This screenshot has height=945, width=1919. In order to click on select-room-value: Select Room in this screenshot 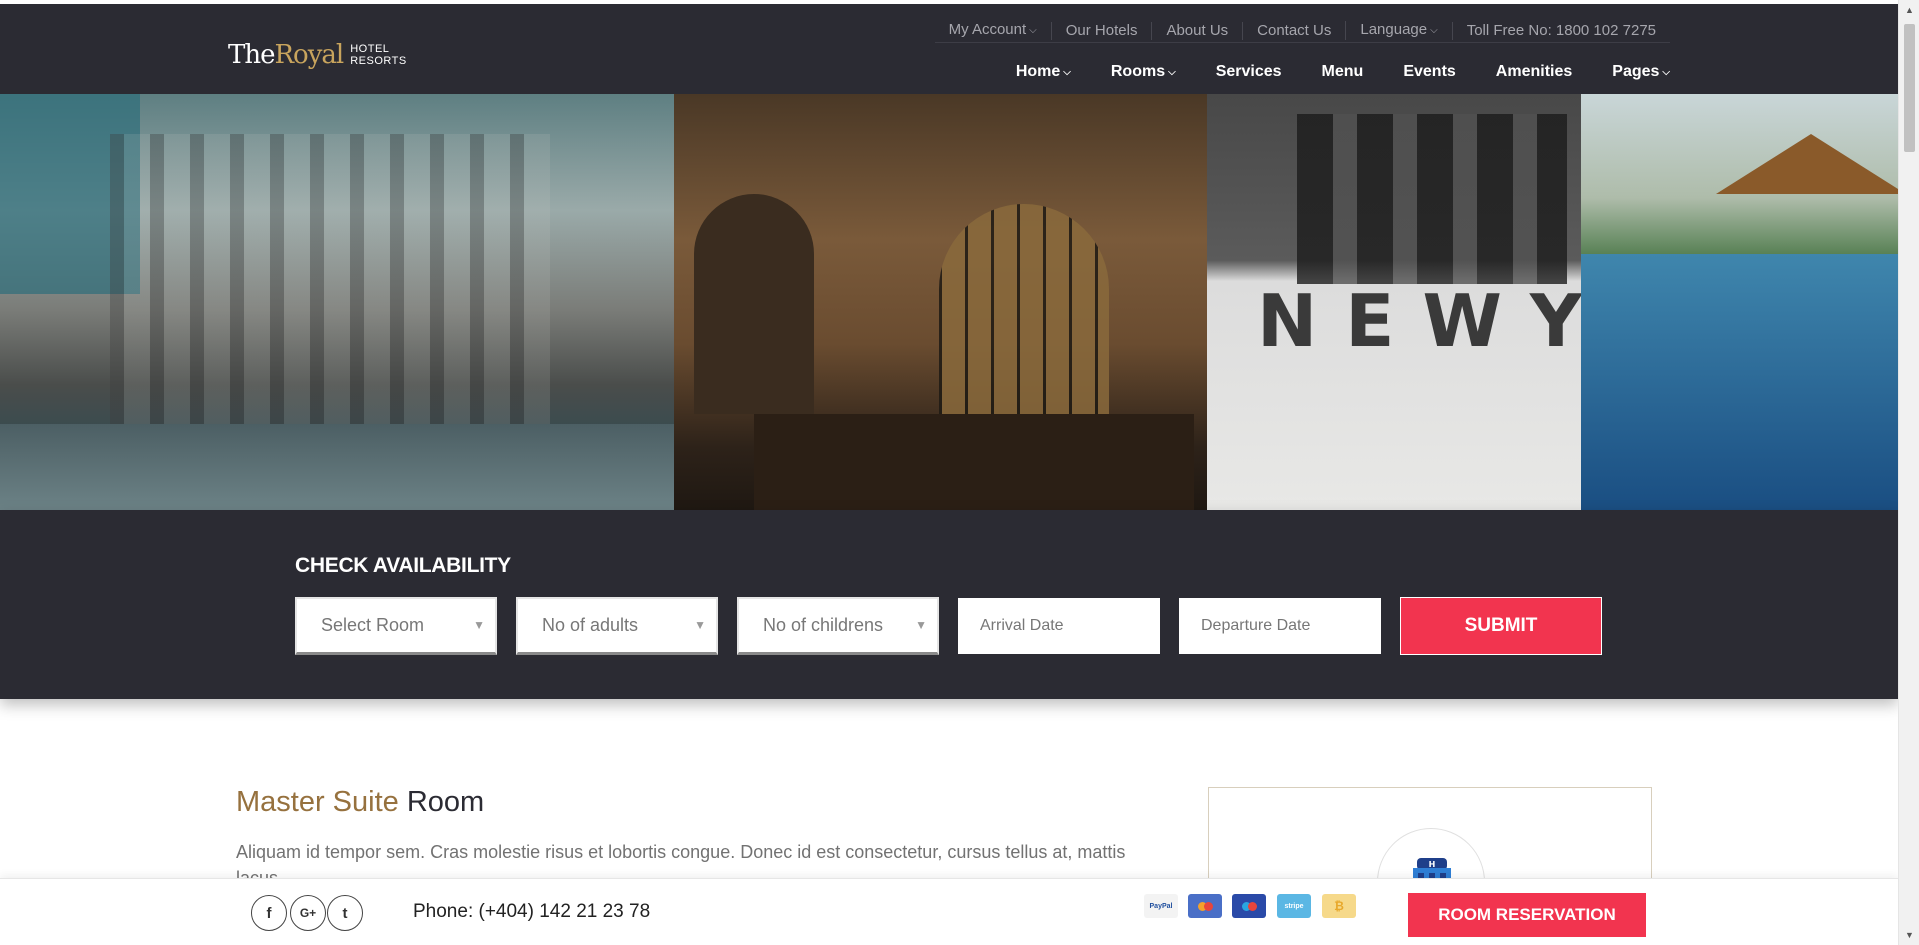, I will do `click(373, 625)`.